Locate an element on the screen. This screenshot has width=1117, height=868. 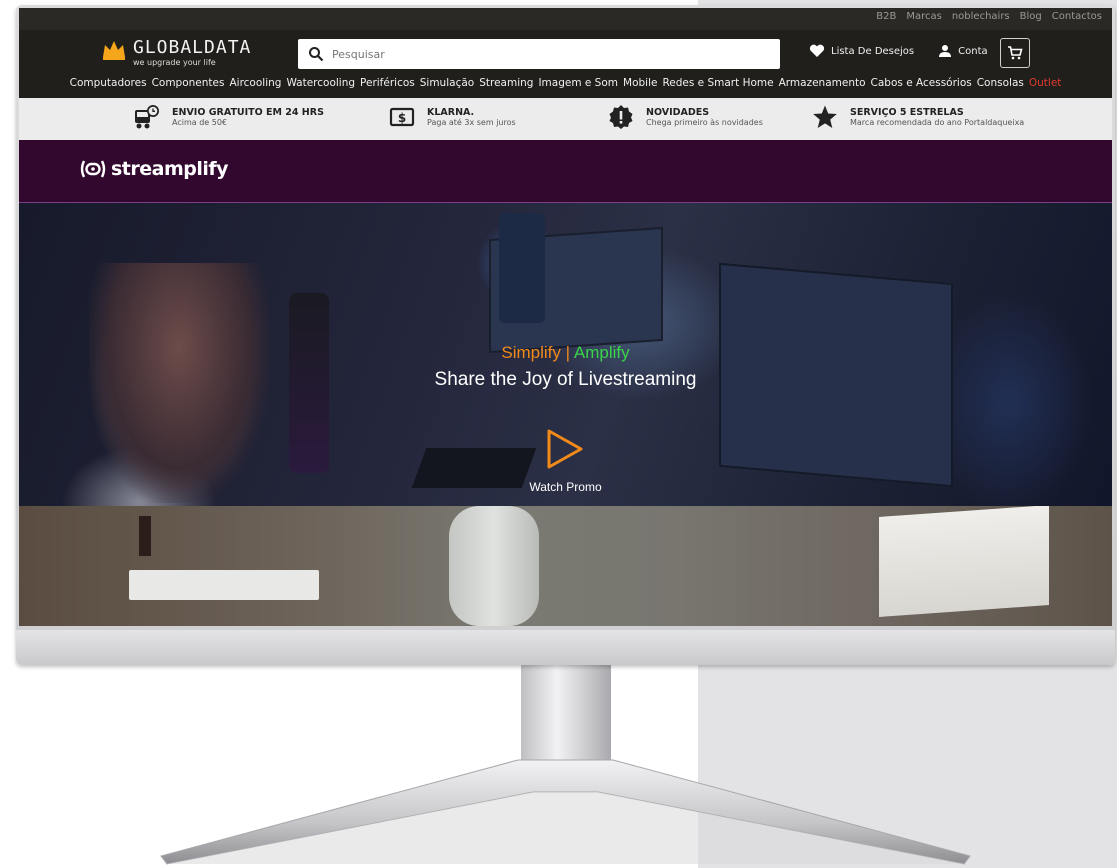
search-icon is located at coordinates (316, 54).